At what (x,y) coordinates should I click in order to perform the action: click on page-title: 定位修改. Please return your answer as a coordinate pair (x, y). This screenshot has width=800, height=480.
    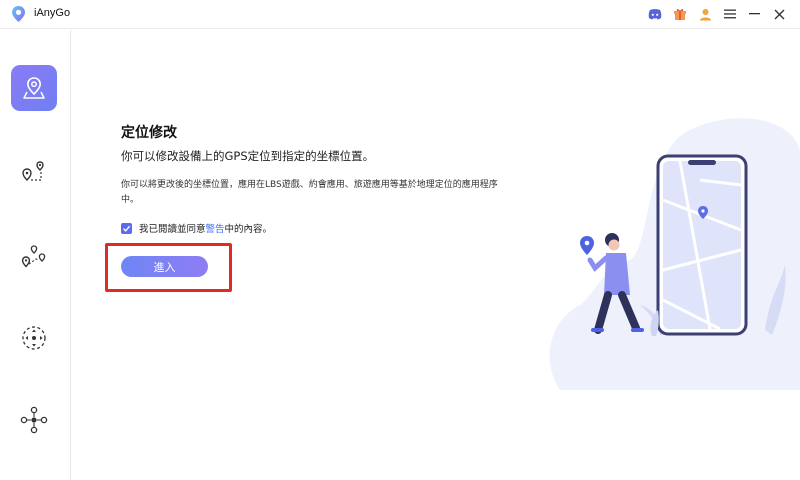
    Looking at the image, I should click on (149, 133).